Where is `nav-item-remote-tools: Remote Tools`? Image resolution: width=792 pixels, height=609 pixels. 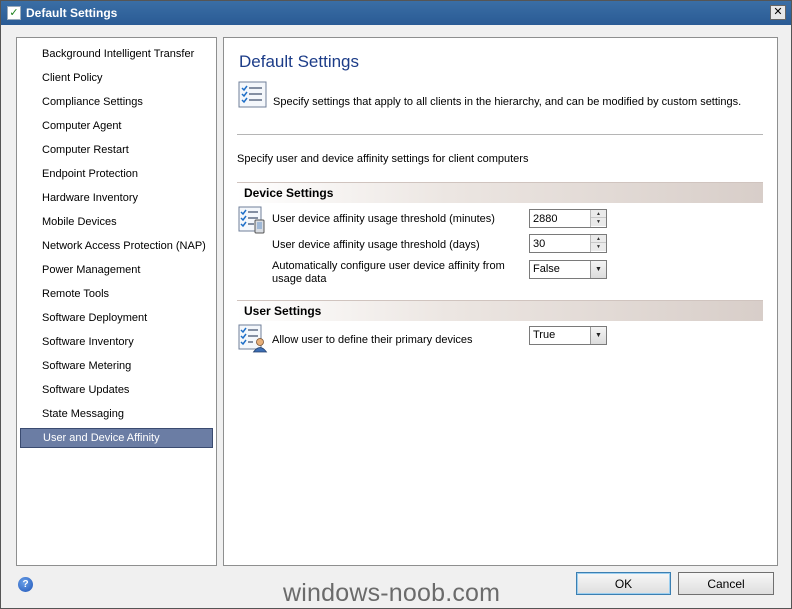 nav-item-remote-tools: Remote Tools is located at coordinates (116, 294).